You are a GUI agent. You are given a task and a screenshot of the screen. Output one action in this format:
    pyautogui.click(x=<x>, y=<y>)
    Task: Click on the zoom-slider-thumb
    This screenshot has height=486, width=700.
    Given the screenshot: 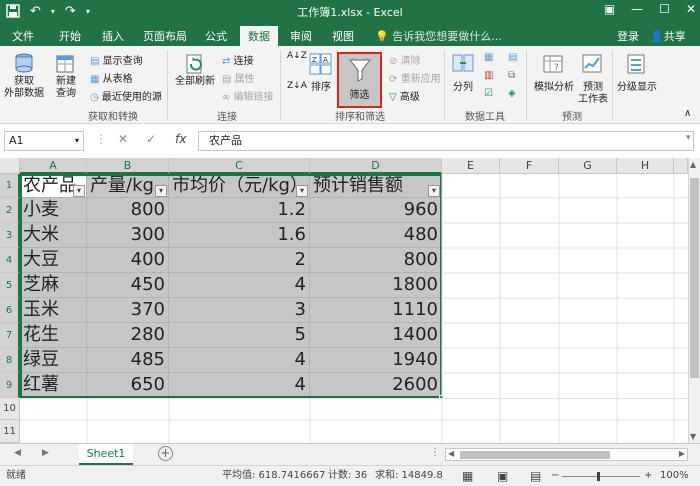 What is the action you would take?
    pyautogui.click(x=598, y=476)
    